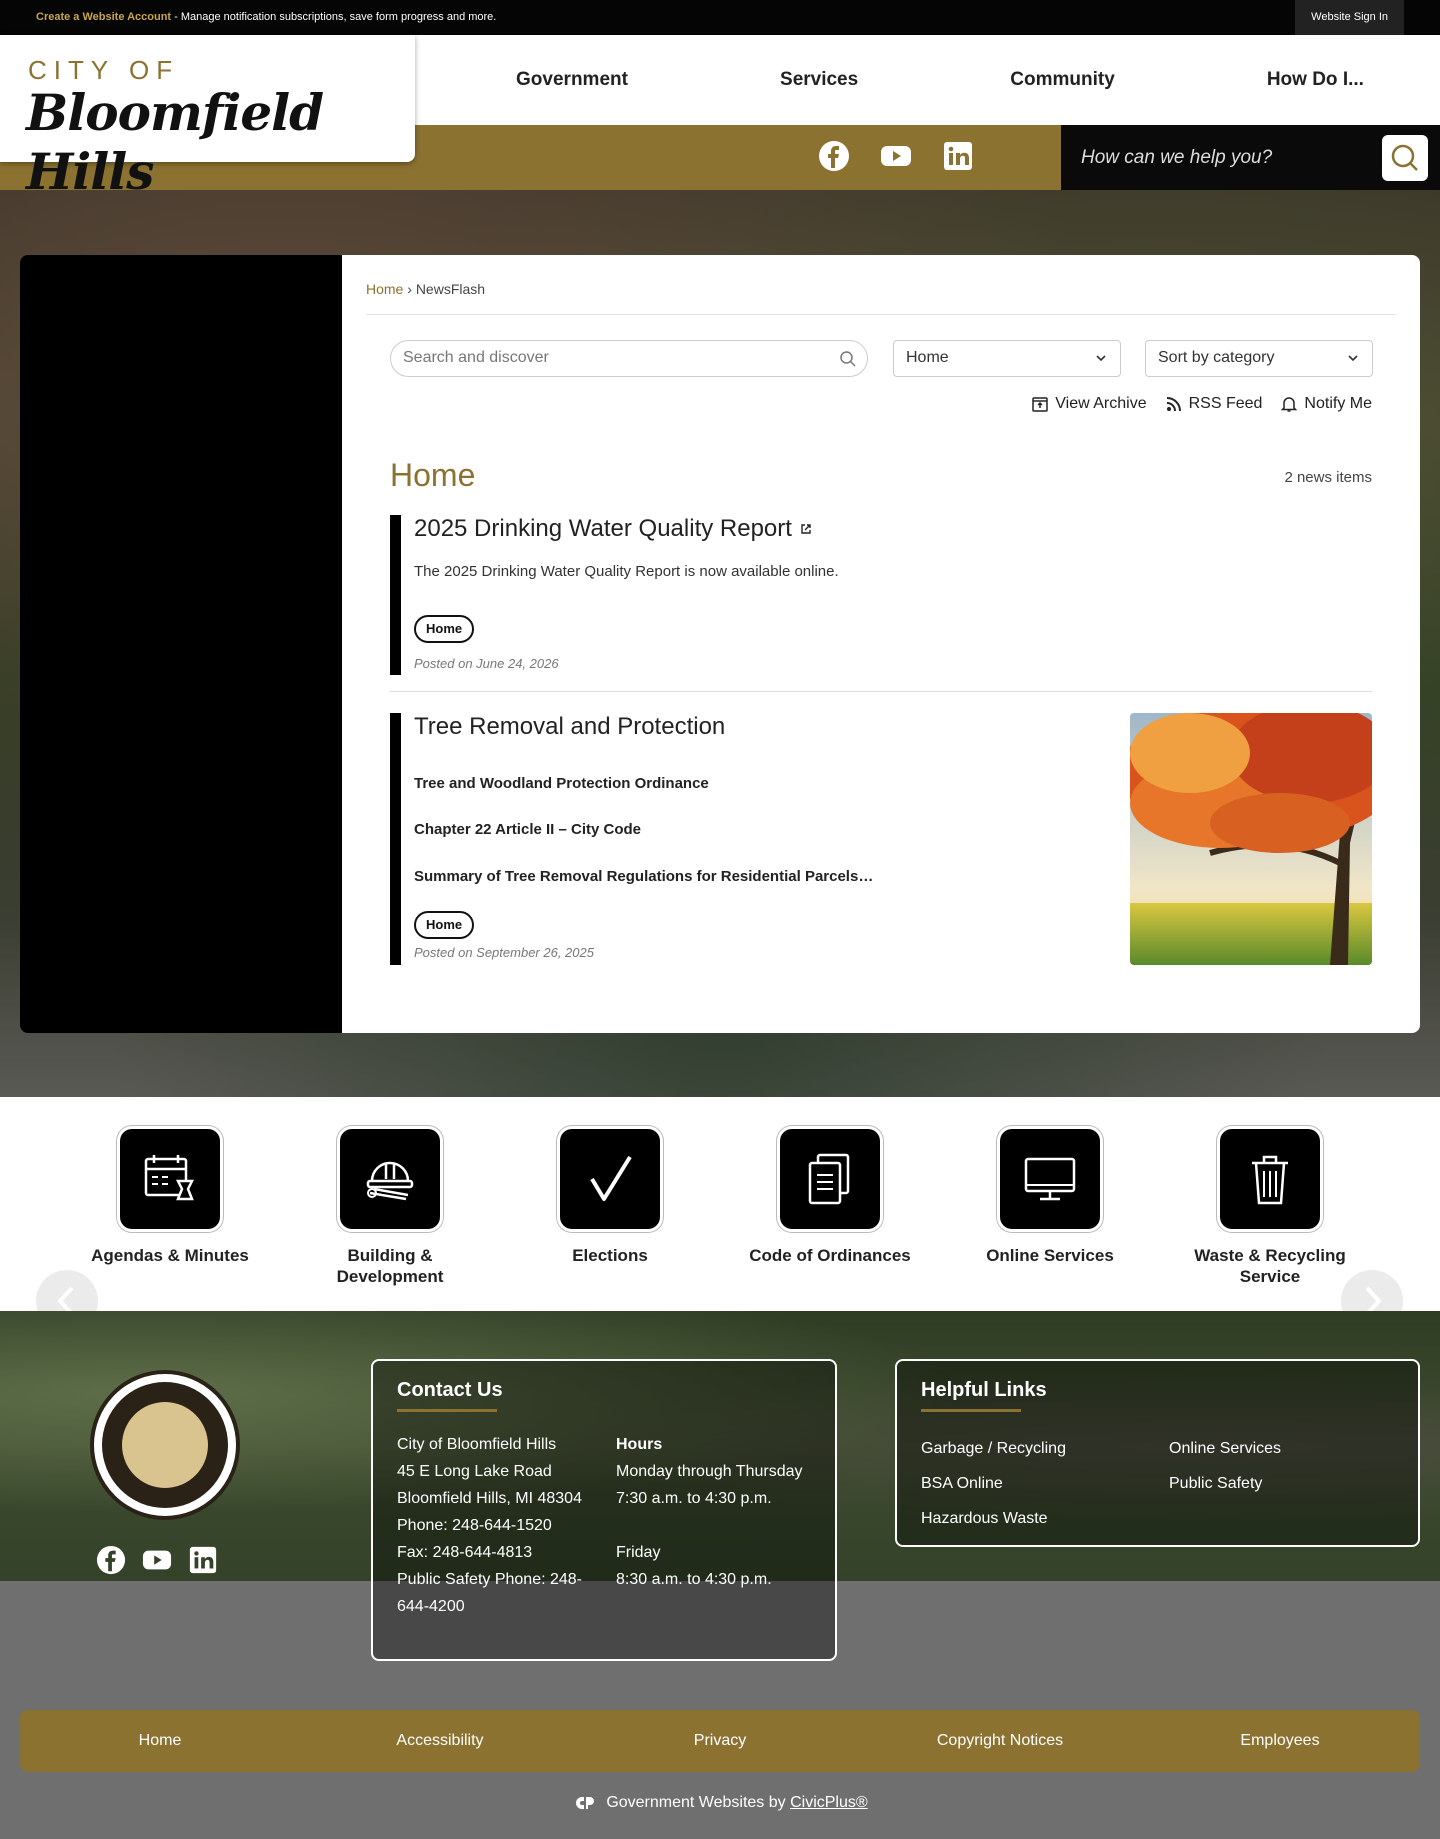 The width and height of the screenshot is (1440, 1839). Describe the element at coordinates (1280, 1741) in the screenshot. I see `footer-link-employees: Employees` at that location.